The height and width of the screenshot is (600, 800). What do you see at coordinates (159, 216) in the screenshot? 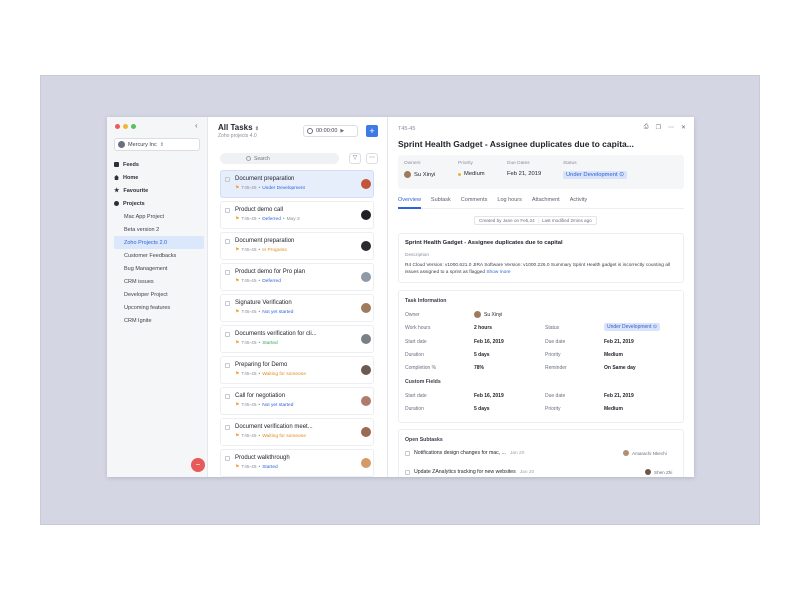
I see `project-mac-app: Mac App Project` at bounding box center [159, 216].